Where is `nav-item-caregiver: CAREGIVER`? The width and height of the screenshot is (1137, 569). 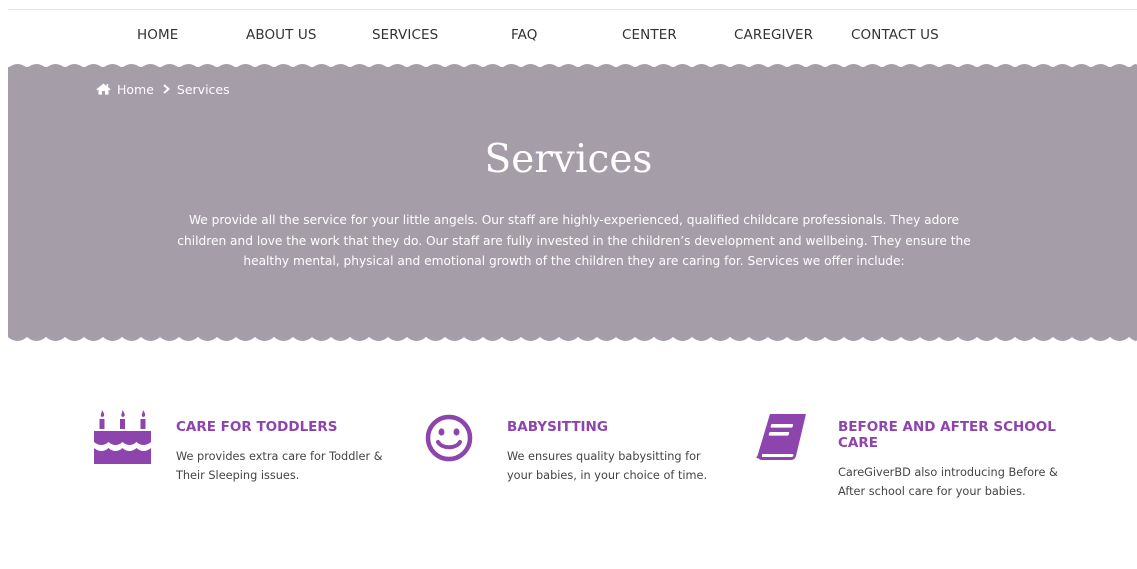 nav-item-caregiver: CAREGIVER is located at coordinates (773, 35).